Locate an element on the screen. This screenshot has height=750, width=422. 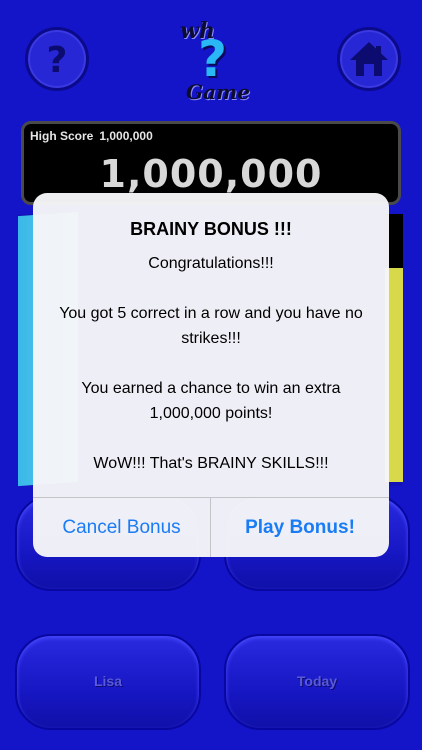
current-score: 1,000,000 is located at coordinates (211, 174).